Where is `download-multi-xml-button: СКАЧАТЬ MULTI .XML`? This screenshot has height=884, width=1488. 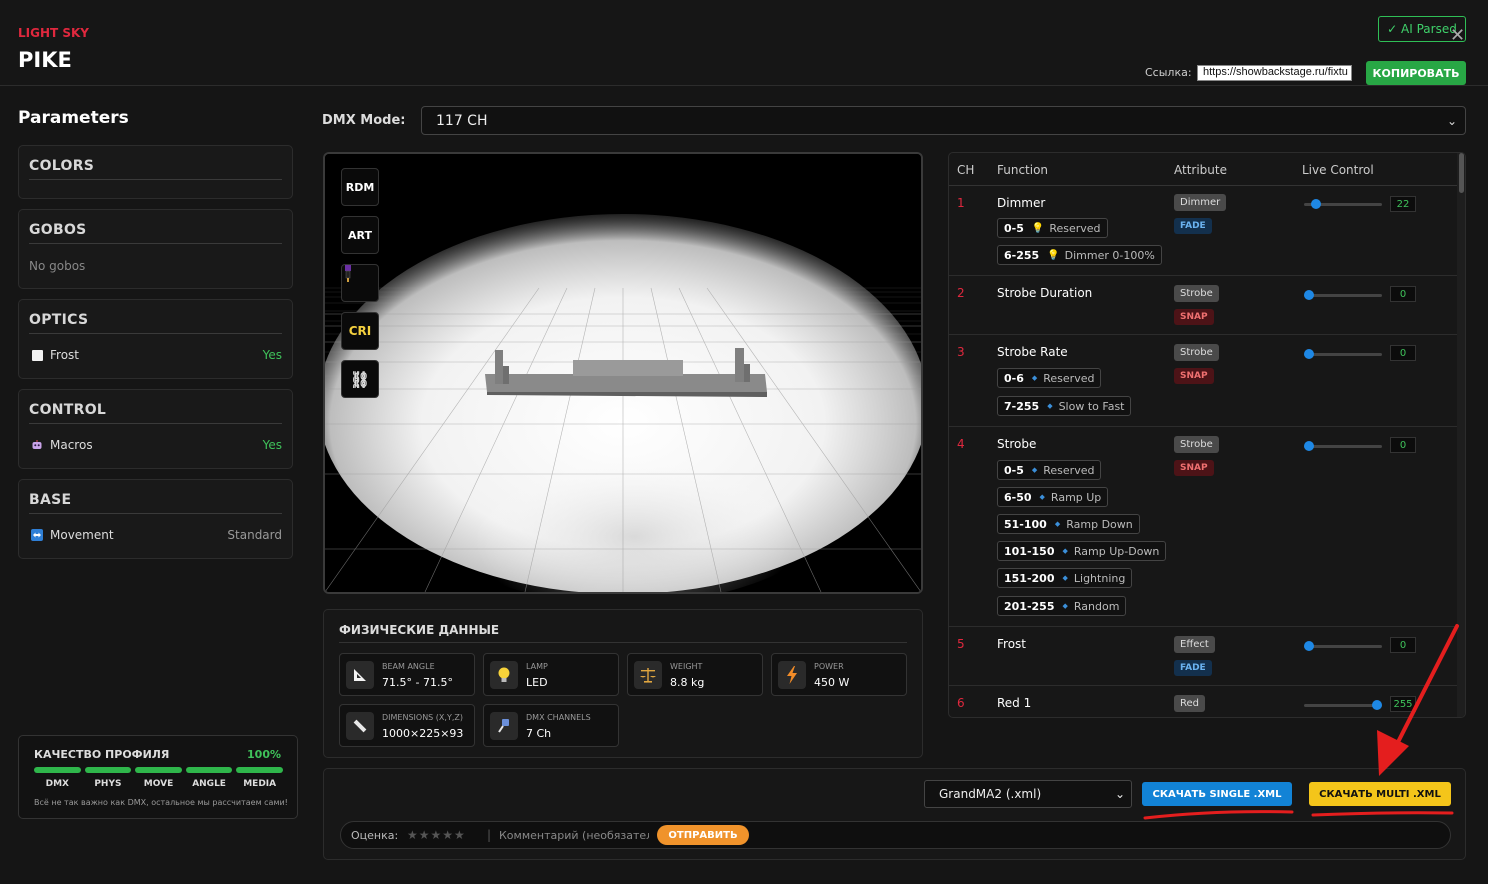
download-multi-xml-button: СКАЧАТЬ MULTI .XML is located at coordinates (1380, 794).